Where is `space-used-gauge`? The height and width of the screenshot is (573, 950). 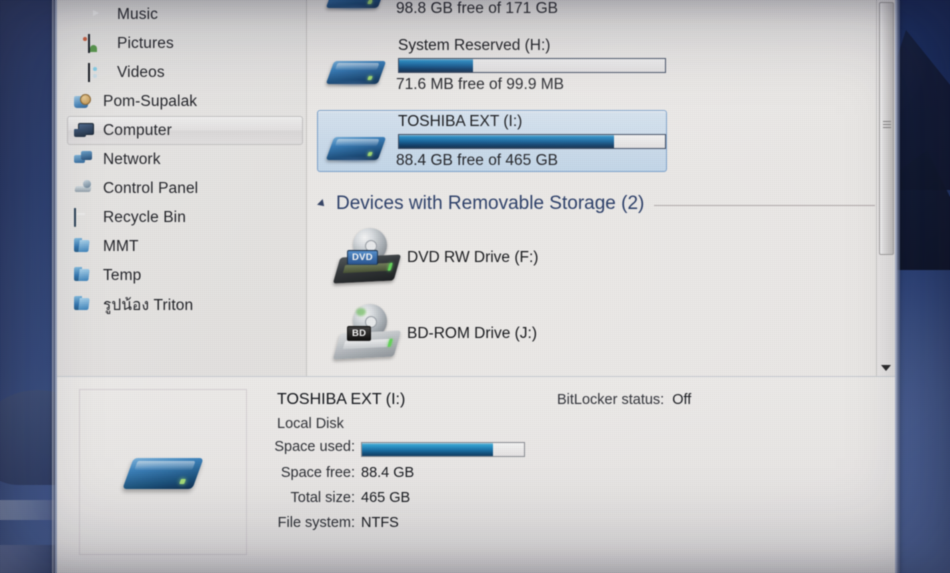 space-used-gauge is located at coordinates (443, 449).